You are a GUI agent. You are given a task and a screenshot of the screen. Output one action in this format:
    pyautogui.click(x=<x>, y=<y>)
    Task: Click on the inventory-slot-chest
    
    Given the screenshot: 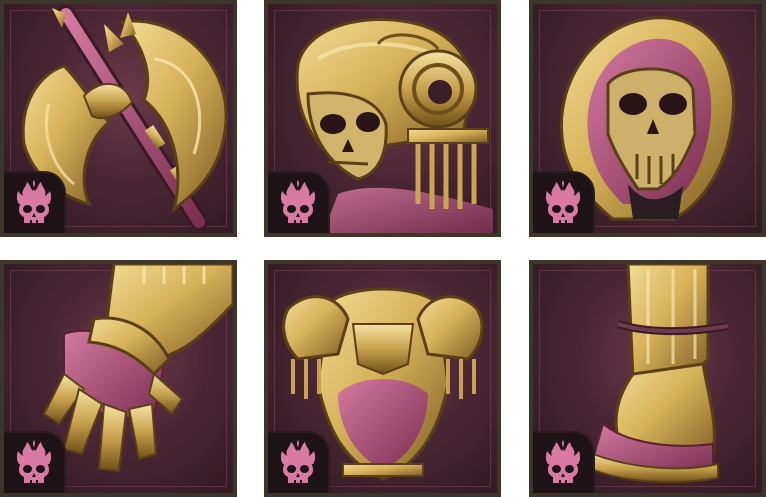 What is the action you would take?
    pyautogui.click(x=382, y=378)
    